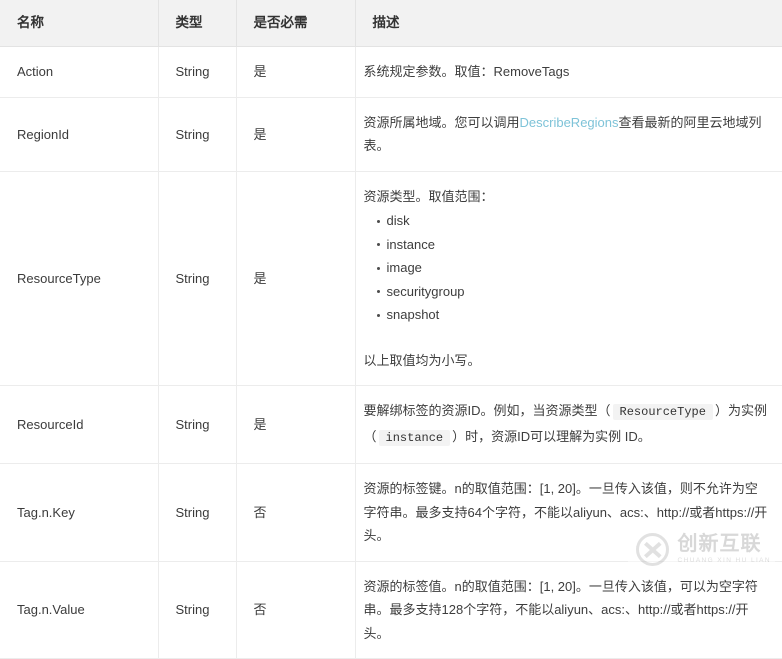  I want to click on description-text-before-link: 资源所属地域。您可以调用, so click(442, 122).